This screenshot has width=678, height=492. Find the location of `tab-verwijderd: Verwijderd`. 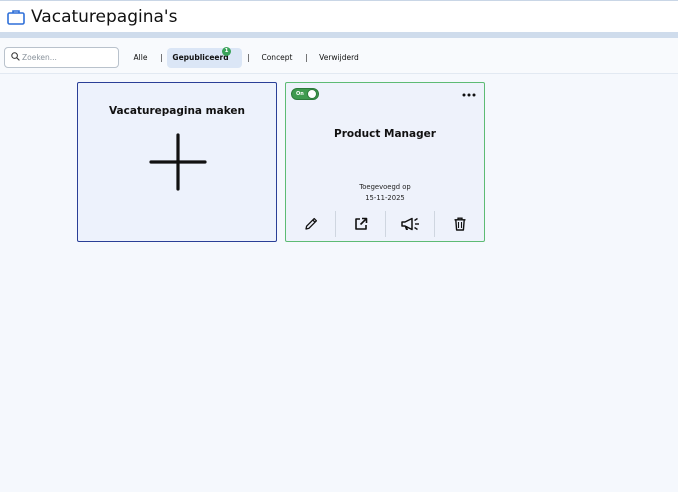

tab-verwijderd: Verwijderd is located at coordinates (339, 58).